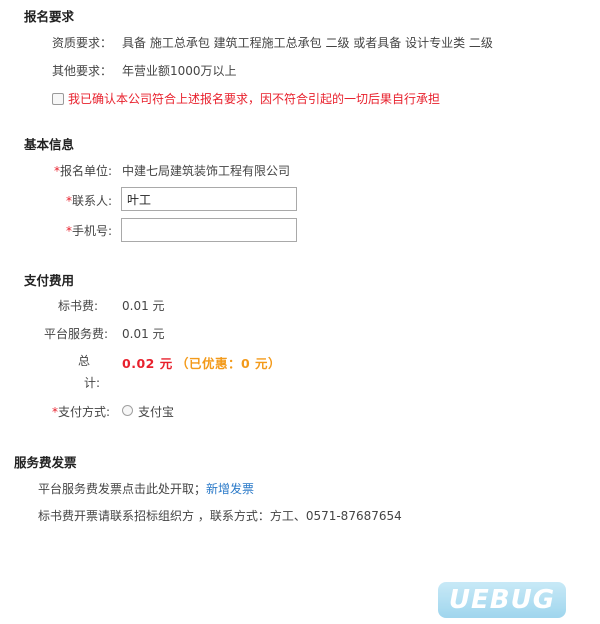 The image size is (600, 624). What do you see at coordinates (91, 201) in the screenshot?
I see `contact-label-text: 联系人:` at bounding box center [91, 201].